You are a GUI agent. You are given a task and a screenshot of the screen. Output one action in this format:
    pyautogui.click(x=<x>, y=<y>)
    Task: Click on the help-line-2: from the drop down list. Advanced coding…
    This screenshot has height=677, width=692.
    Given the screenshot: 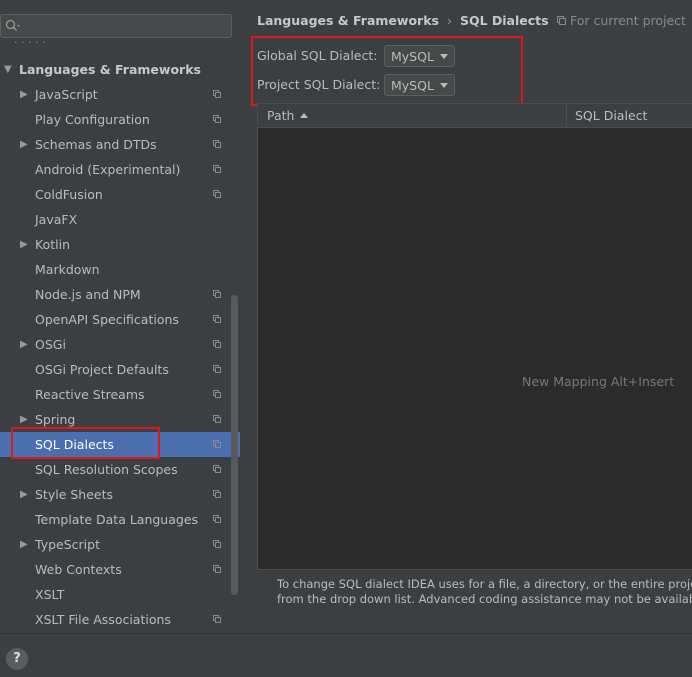 What is the action you would take?
    pyautogui.click(x=484, y=599)
    